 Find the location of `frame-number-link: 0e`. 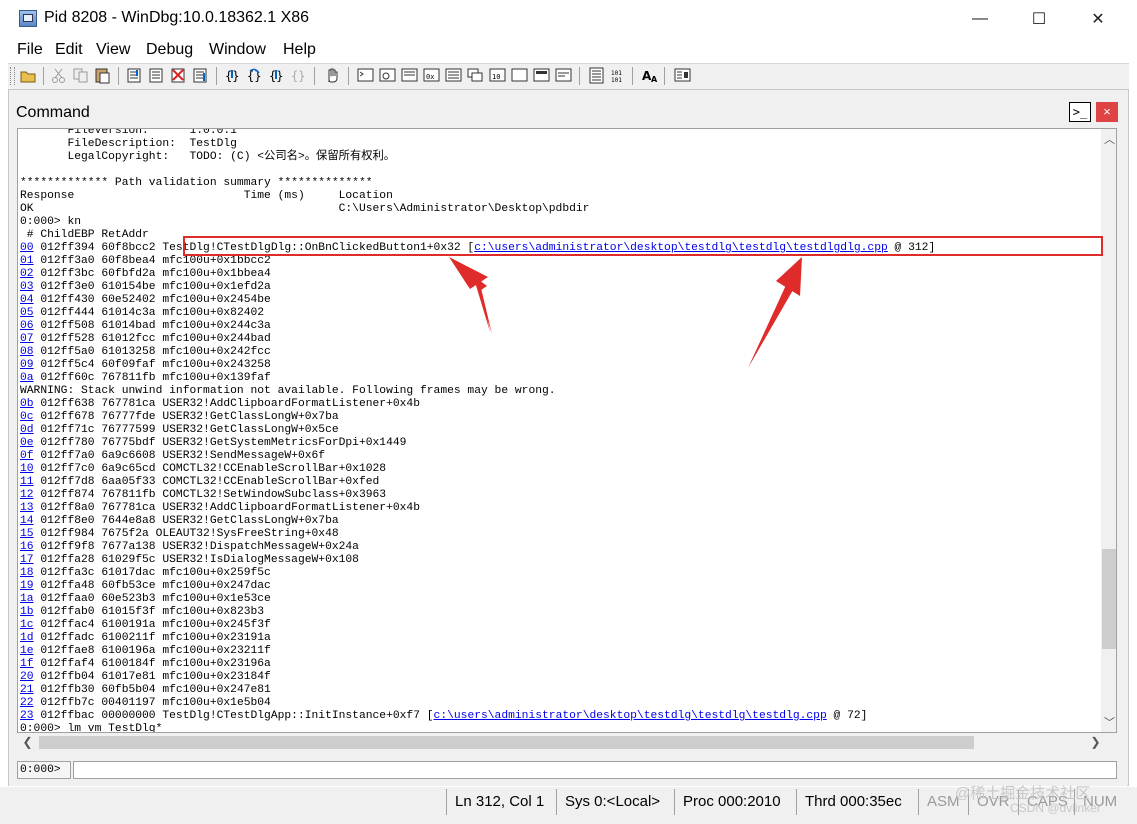

frame-number-link: 0e is located at coordinates (27, 443).